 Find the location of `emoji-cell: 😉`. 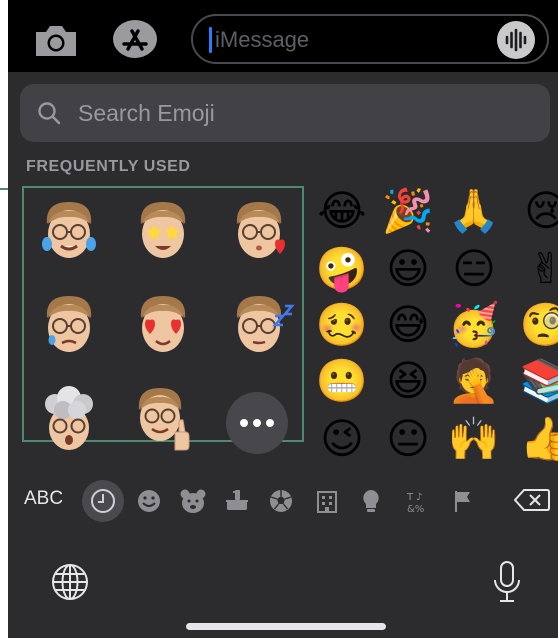

emoji-cell: 😉 is located at coordinates (342, 439).